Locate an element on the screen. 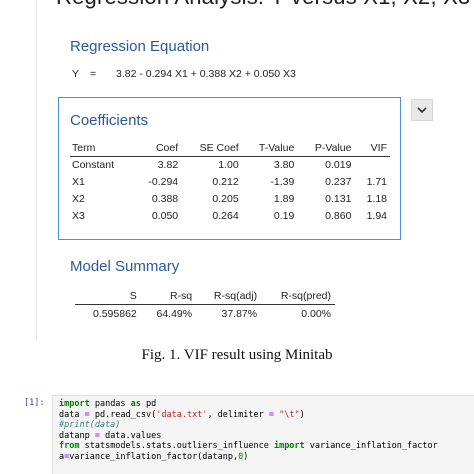 This screenshot has height=474, width=474. table-cell: 1.94 is located at coordinates (376, 216).